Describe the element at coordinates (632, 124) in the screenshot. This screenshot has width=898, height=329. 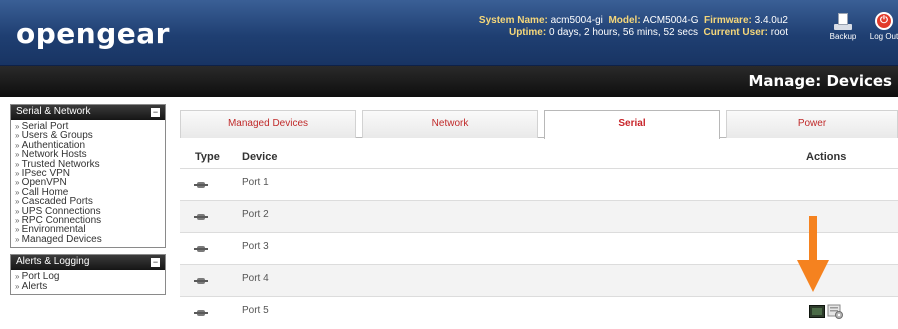
I see `tab-serial: Serial` at that location.